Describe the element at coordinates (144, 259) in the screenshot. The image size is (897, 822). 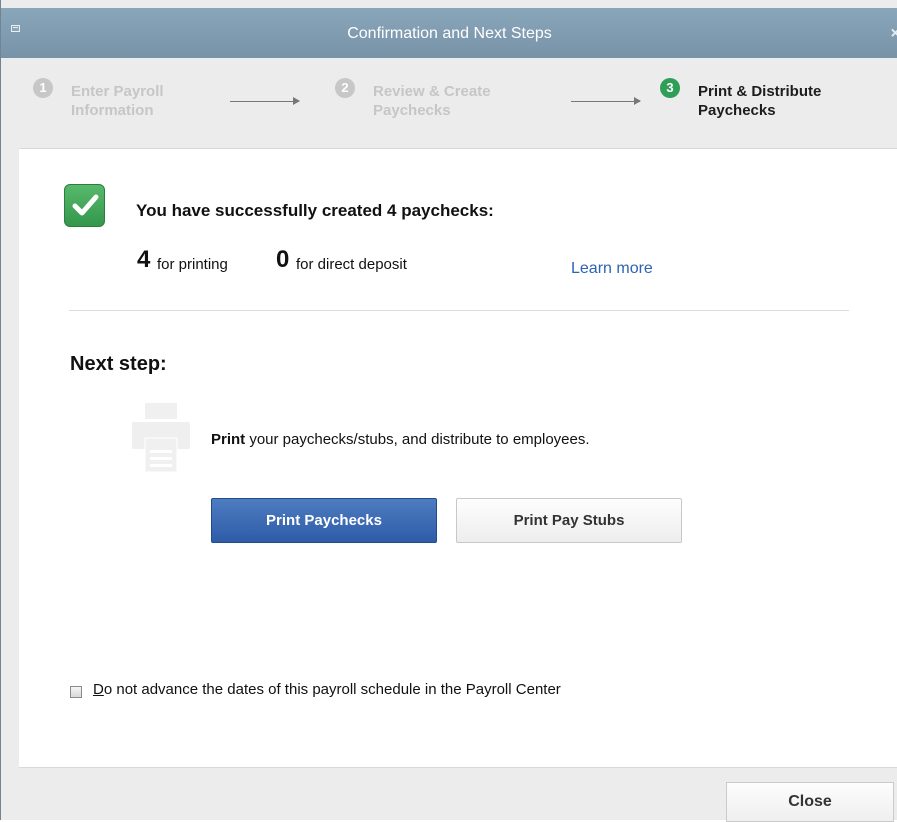
I see `printing-count: 4` at that location.